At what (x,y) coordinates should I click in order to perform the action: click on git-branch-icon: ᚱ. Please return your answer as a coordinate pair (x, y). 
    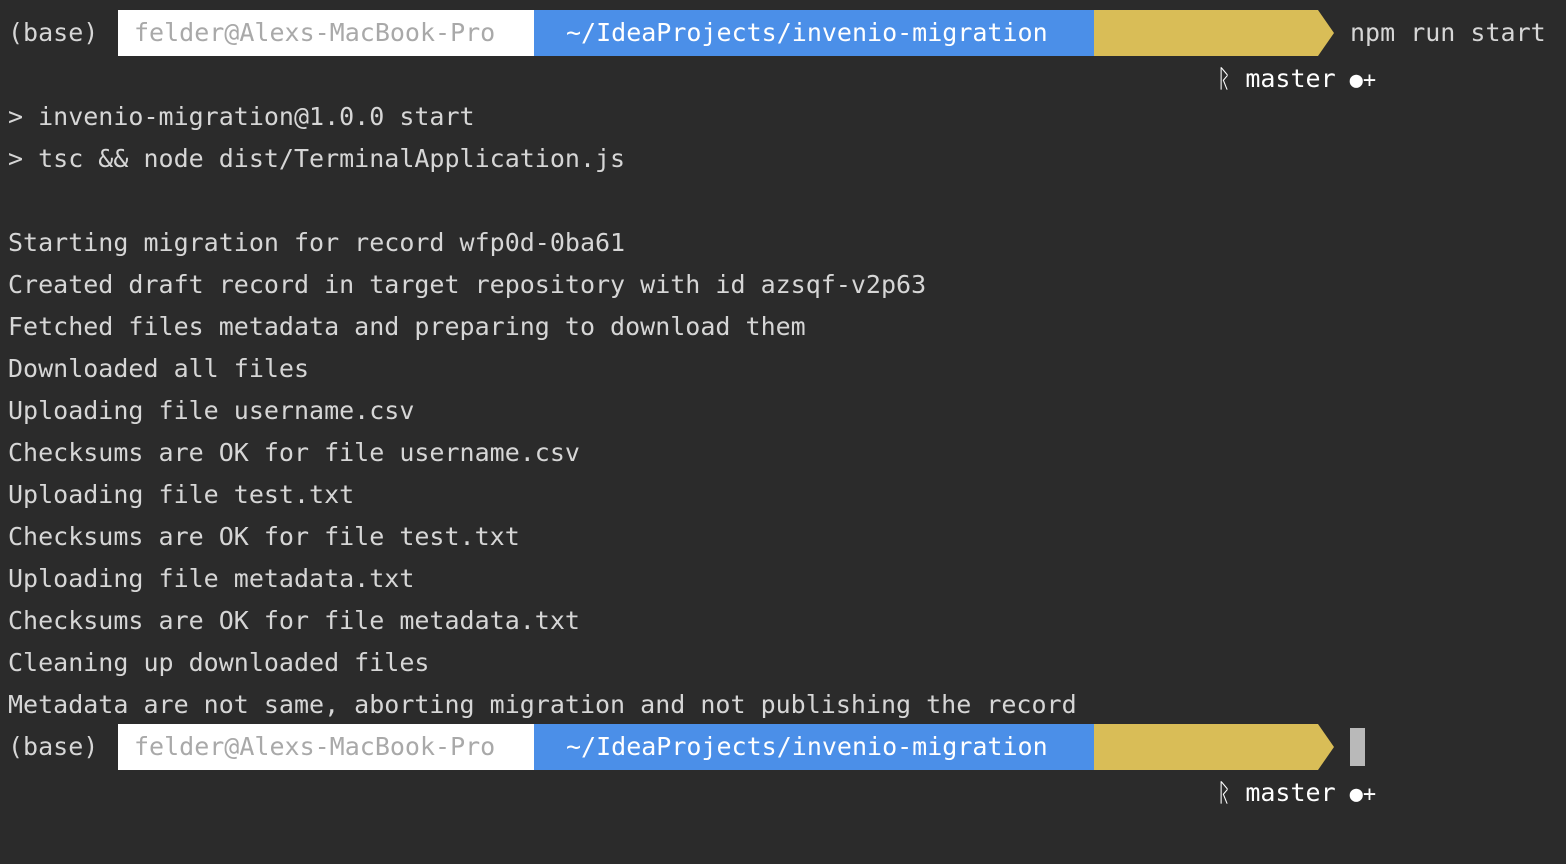
    Looking at the image, I should click on (1224, 792).